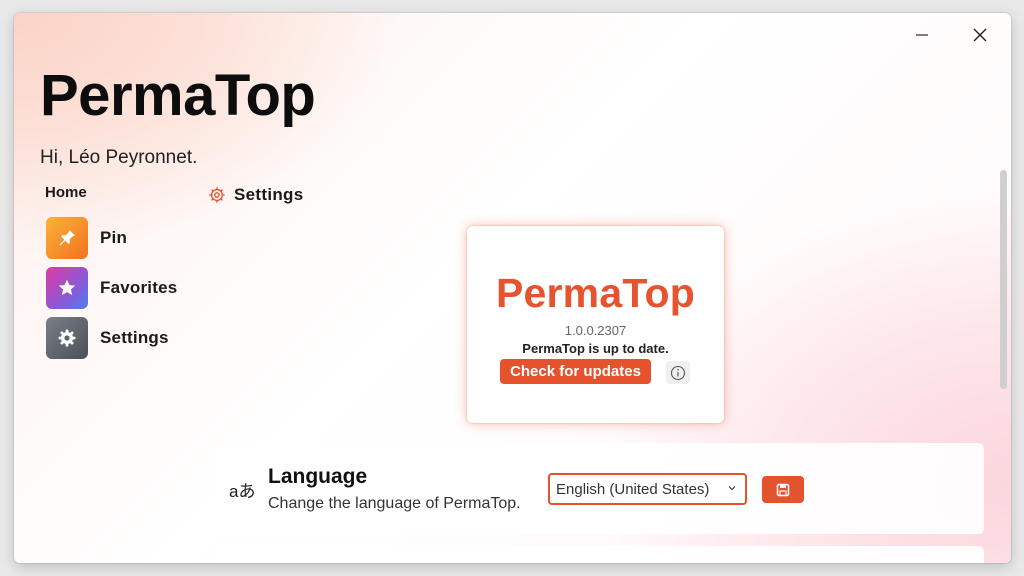  I want to click on sidebar-item-label: Favorites, so click(139, 287).